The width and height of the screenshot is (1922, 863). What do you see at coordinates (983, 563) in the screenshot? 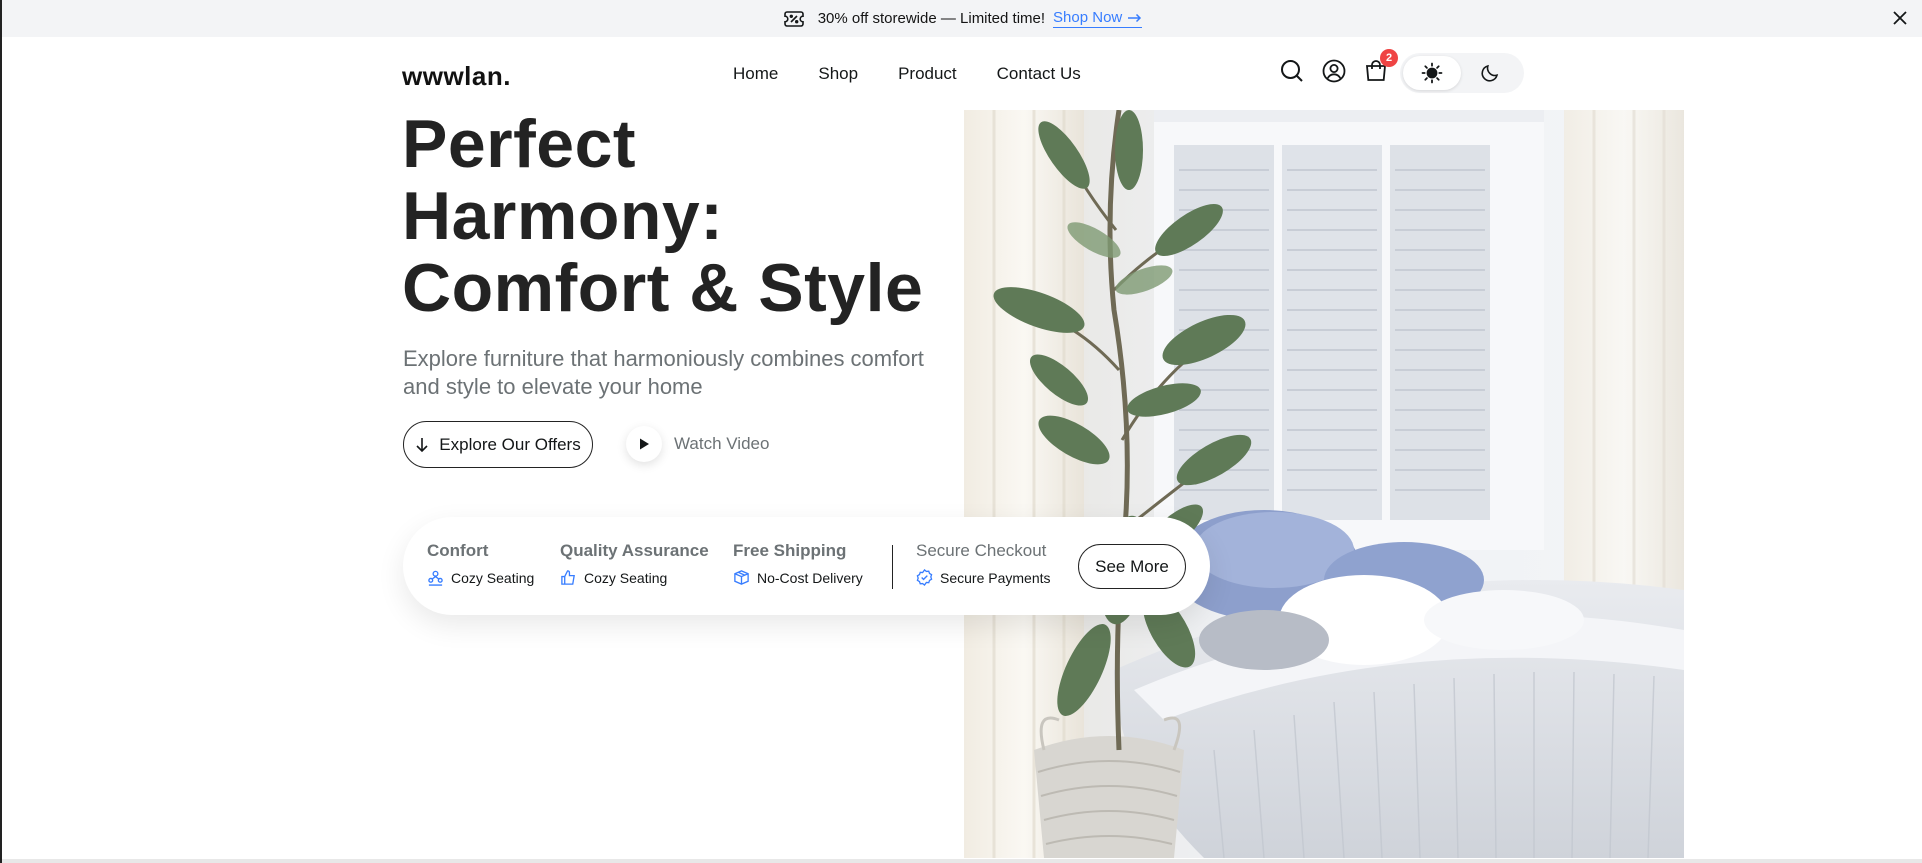
I see `feature-secure-checkout: Secure Checkout Secure Payments` at bounding box center [983, 563].